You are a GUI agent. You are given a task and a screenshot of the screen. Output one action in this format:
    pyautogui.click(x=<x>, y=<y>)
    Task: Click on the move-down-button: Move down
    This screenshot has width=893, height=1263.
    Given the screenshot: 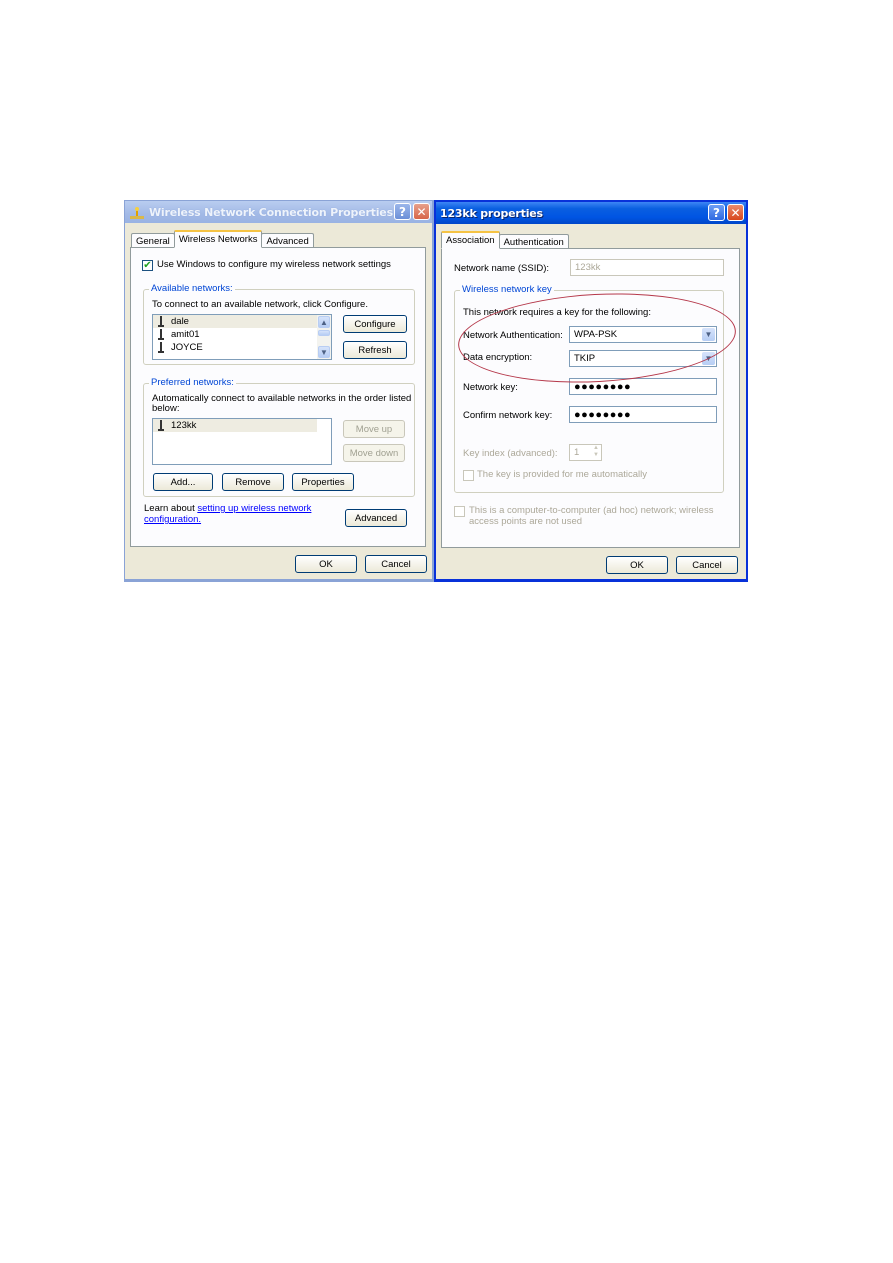 What is the action you would take?
    pyautogui.click(x=374, y=453)
    